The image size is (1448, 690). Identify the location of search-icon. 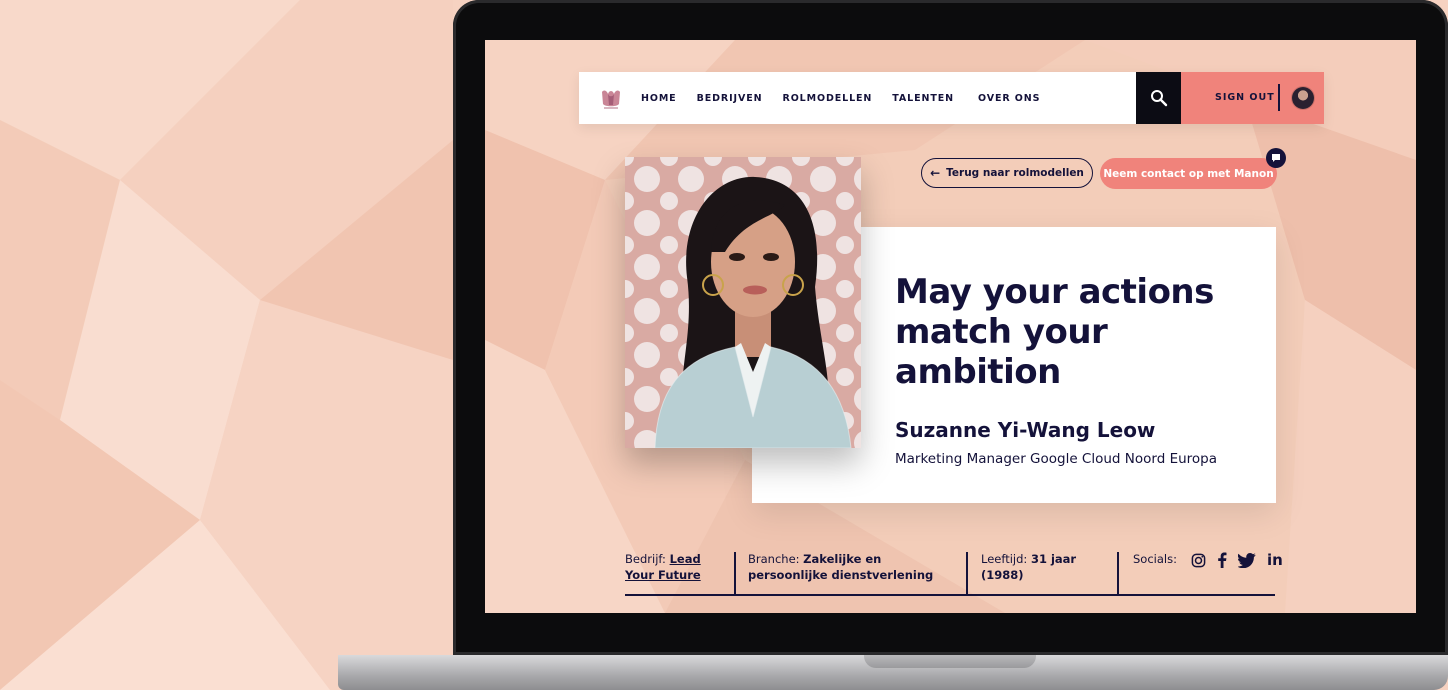
(1158, 98).